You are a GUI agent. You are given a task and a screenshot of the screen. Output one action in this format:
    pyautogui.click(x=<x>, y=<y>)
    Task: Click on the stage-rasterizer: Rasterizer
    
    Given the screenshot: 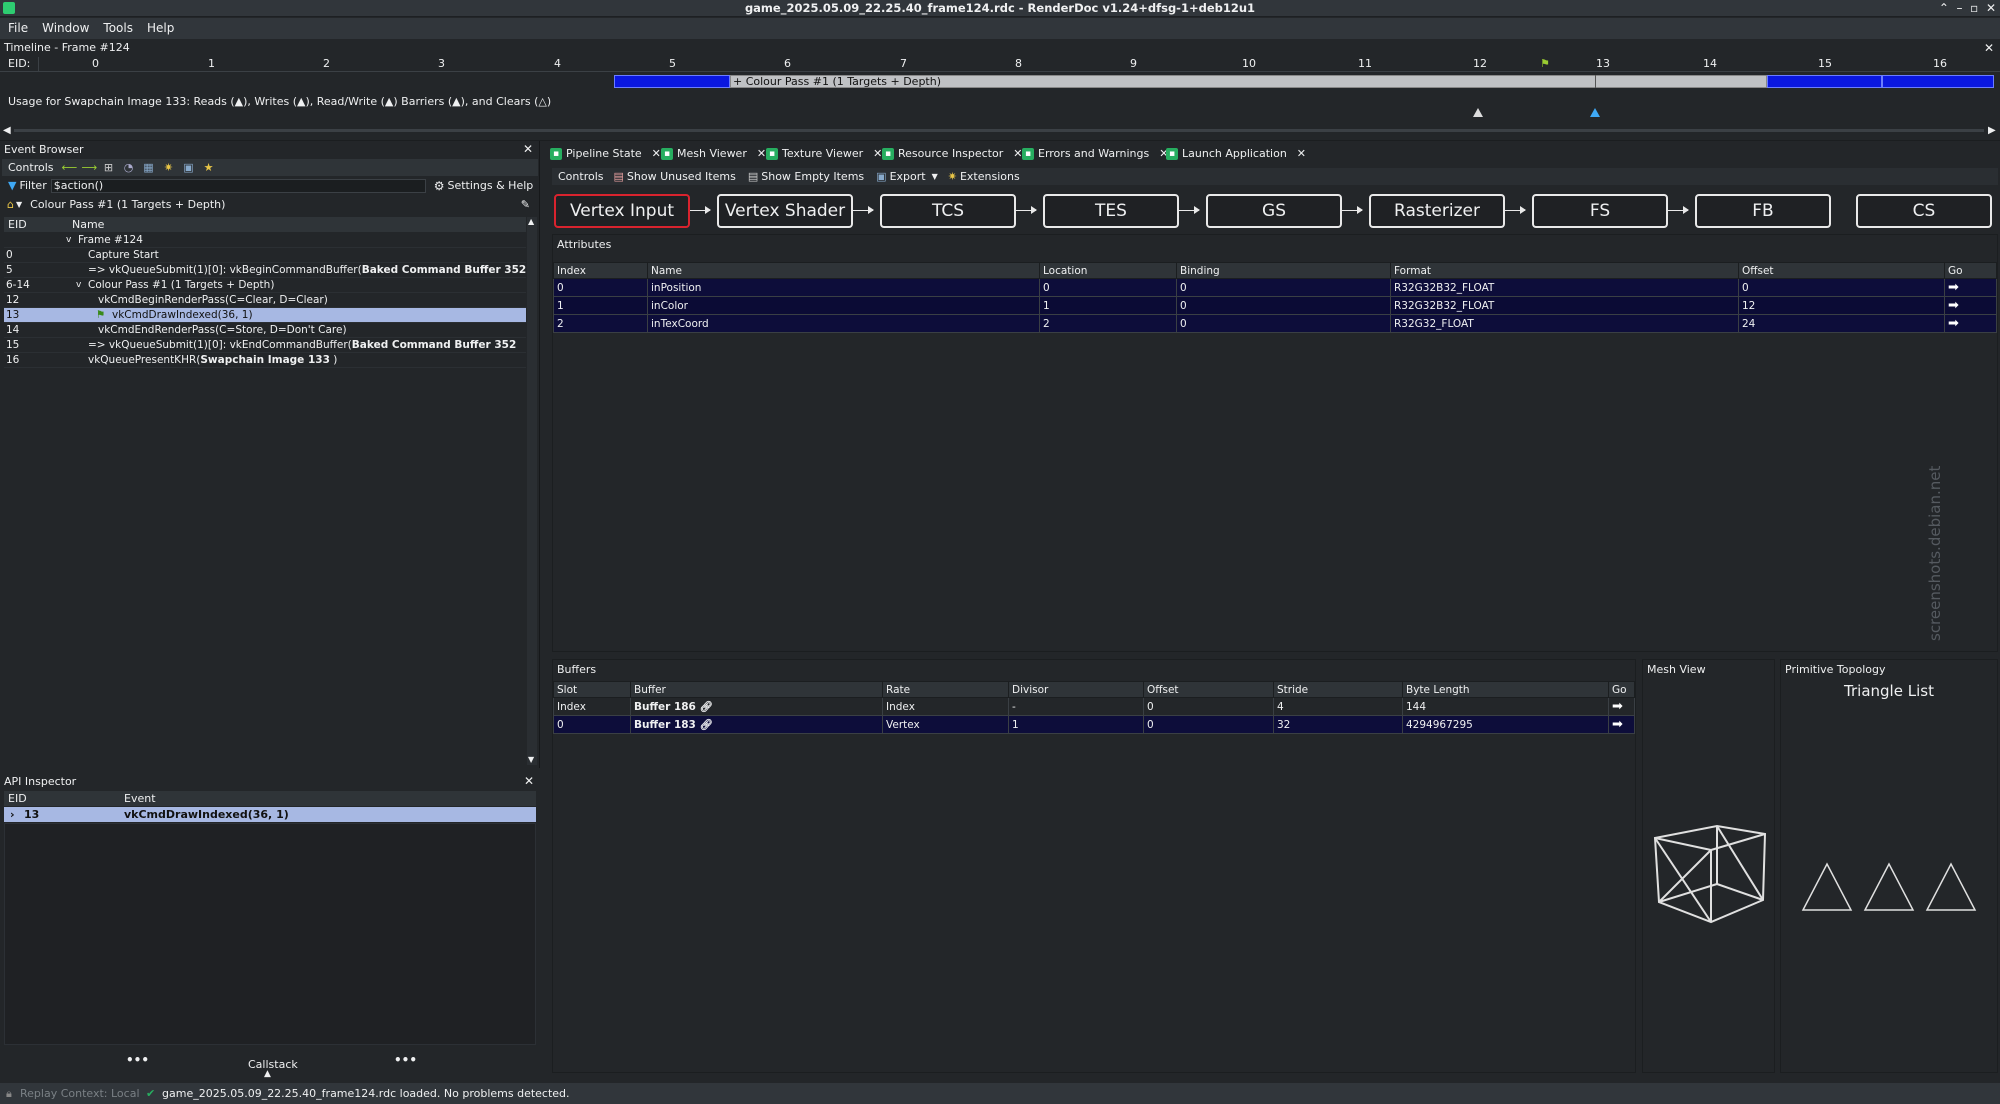 What is the action you would take?
    pyautogui.click(x=1437, y=211)
    